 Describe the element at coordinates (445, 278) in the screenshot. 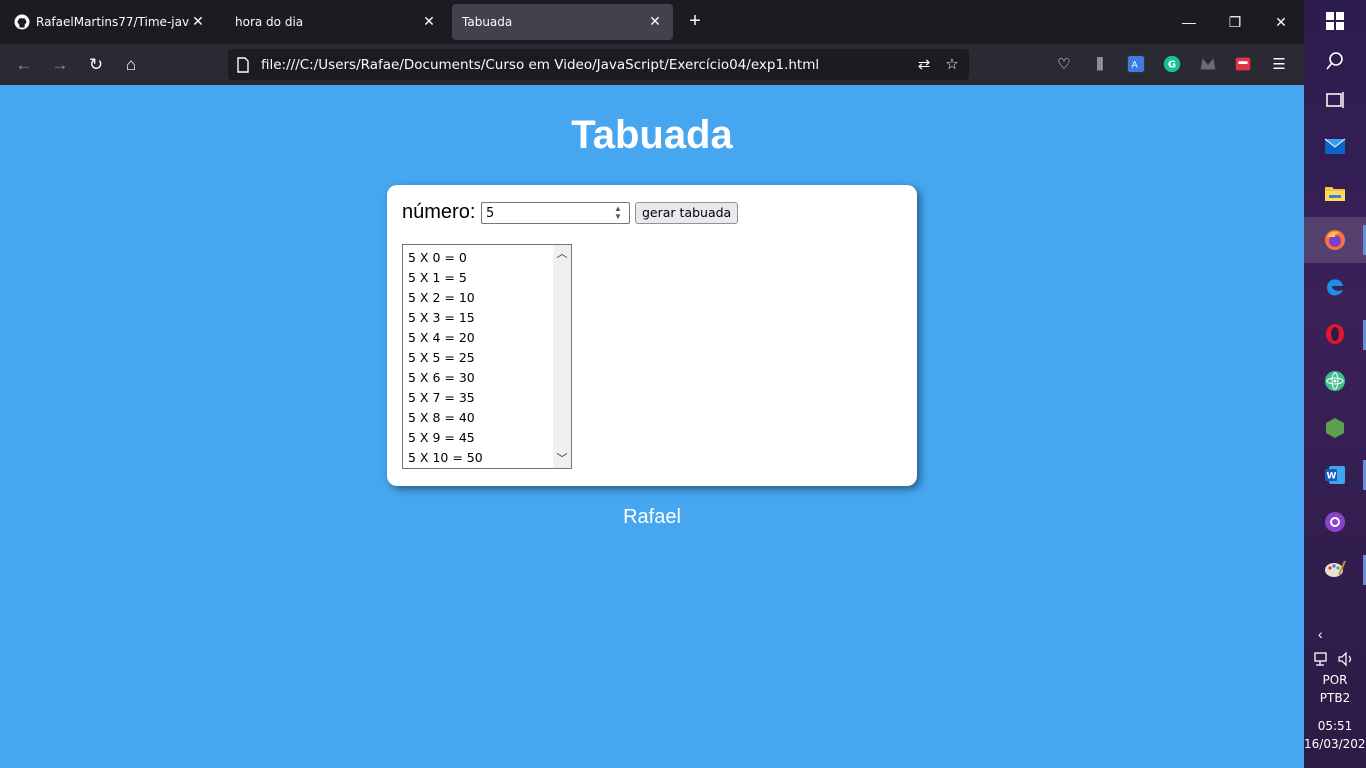

I see `list-item: 5 X 1 = 5` at that location.